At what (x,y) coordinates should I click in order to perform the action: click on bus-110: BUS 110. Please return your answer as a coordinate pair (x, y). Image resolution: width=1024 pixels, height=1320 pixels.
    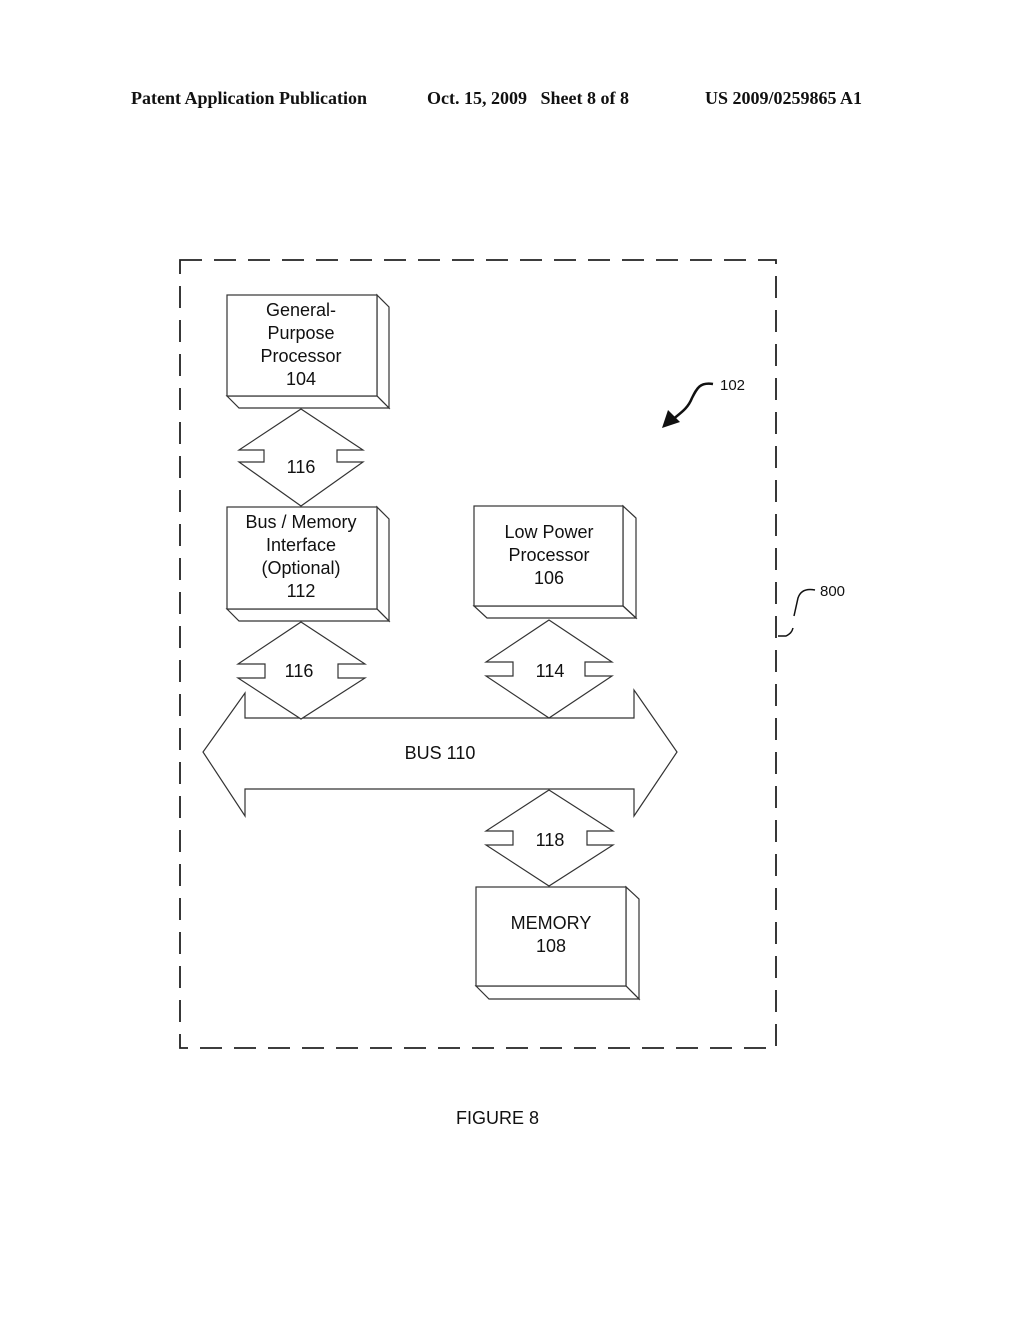
    Looking at the image, I should click on (440, 753).